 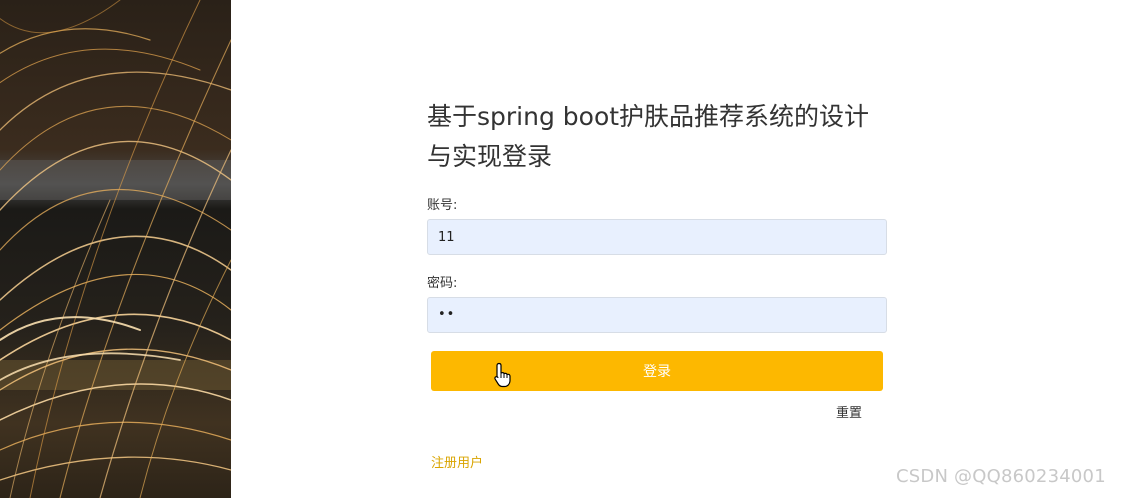 What do you see at coordinates (657, 237) in the screenshot?
I see `account-input` at bounding box center [657, 237].